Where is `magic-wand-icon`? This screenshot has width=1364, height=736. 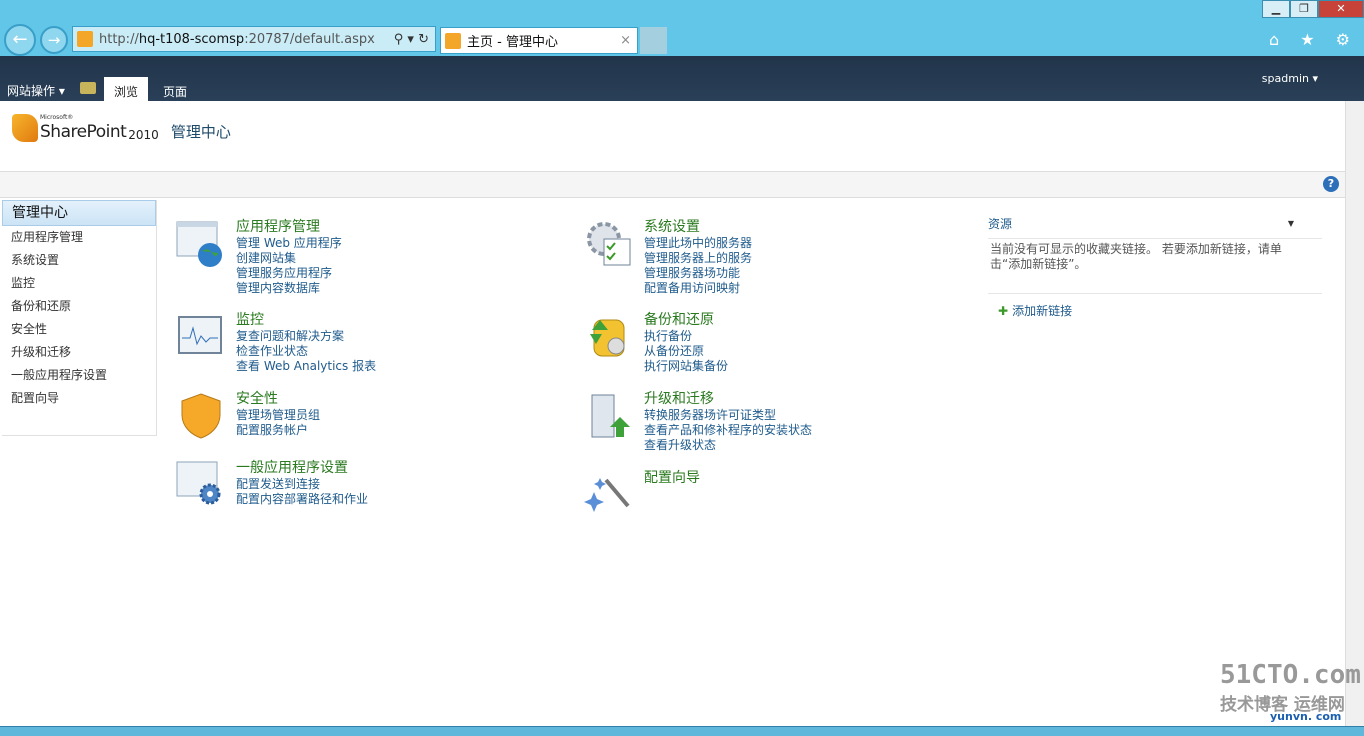
magic-wand-icon is located at coordinates (607, 495).